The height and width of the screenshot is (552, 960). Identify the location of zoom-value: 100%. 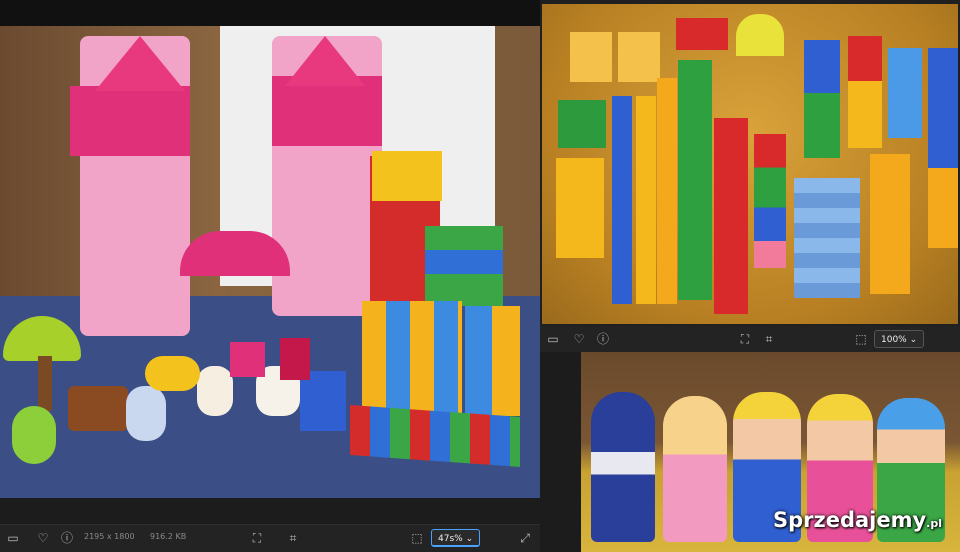
(894, 340).